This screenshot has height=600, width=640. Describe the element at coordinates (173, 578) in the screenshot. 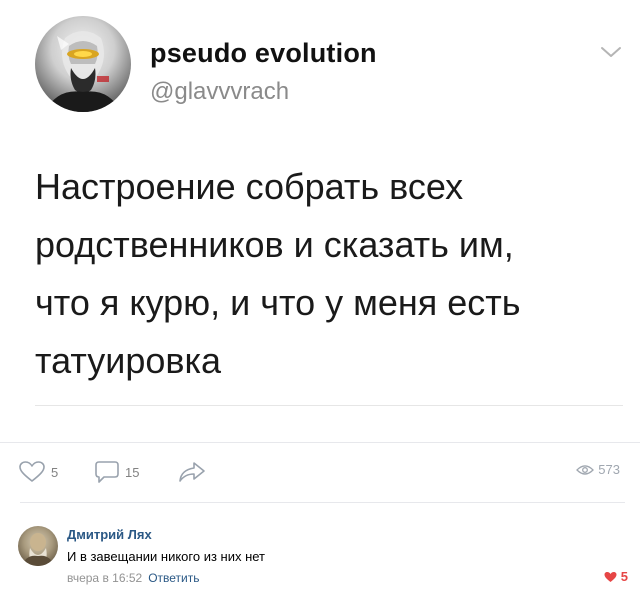

I see `reply-button: Ответить` at that location.